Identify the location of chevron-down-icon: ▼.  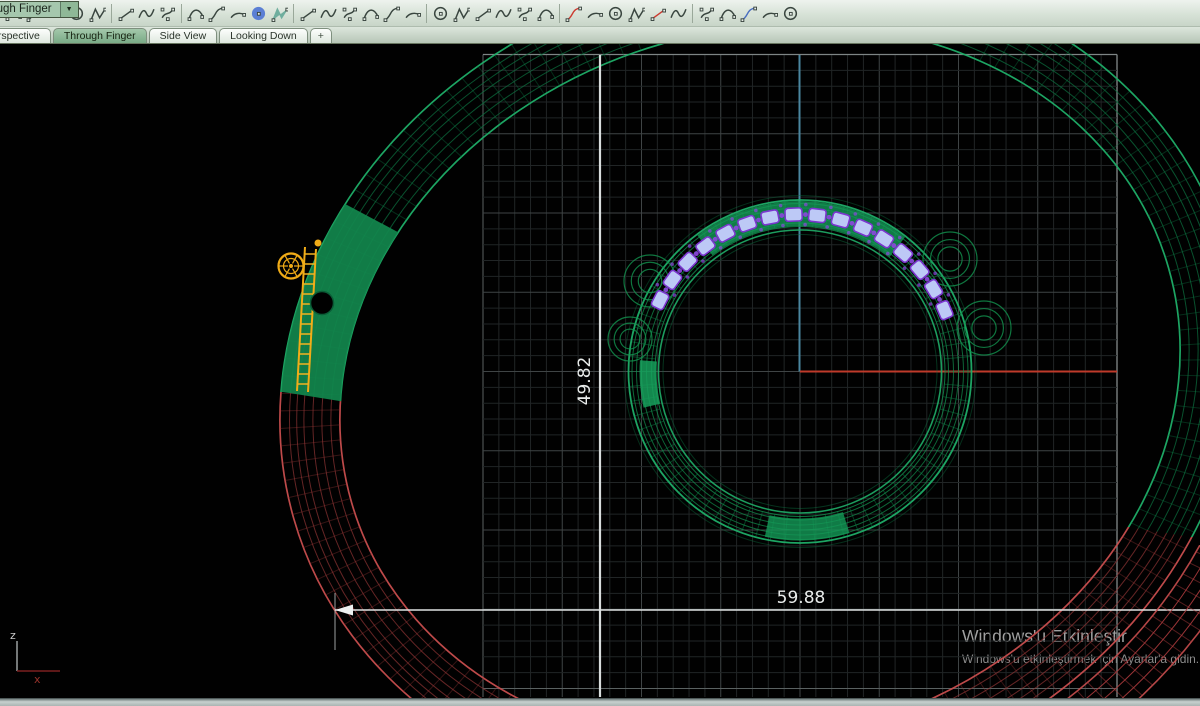
(68, 9).